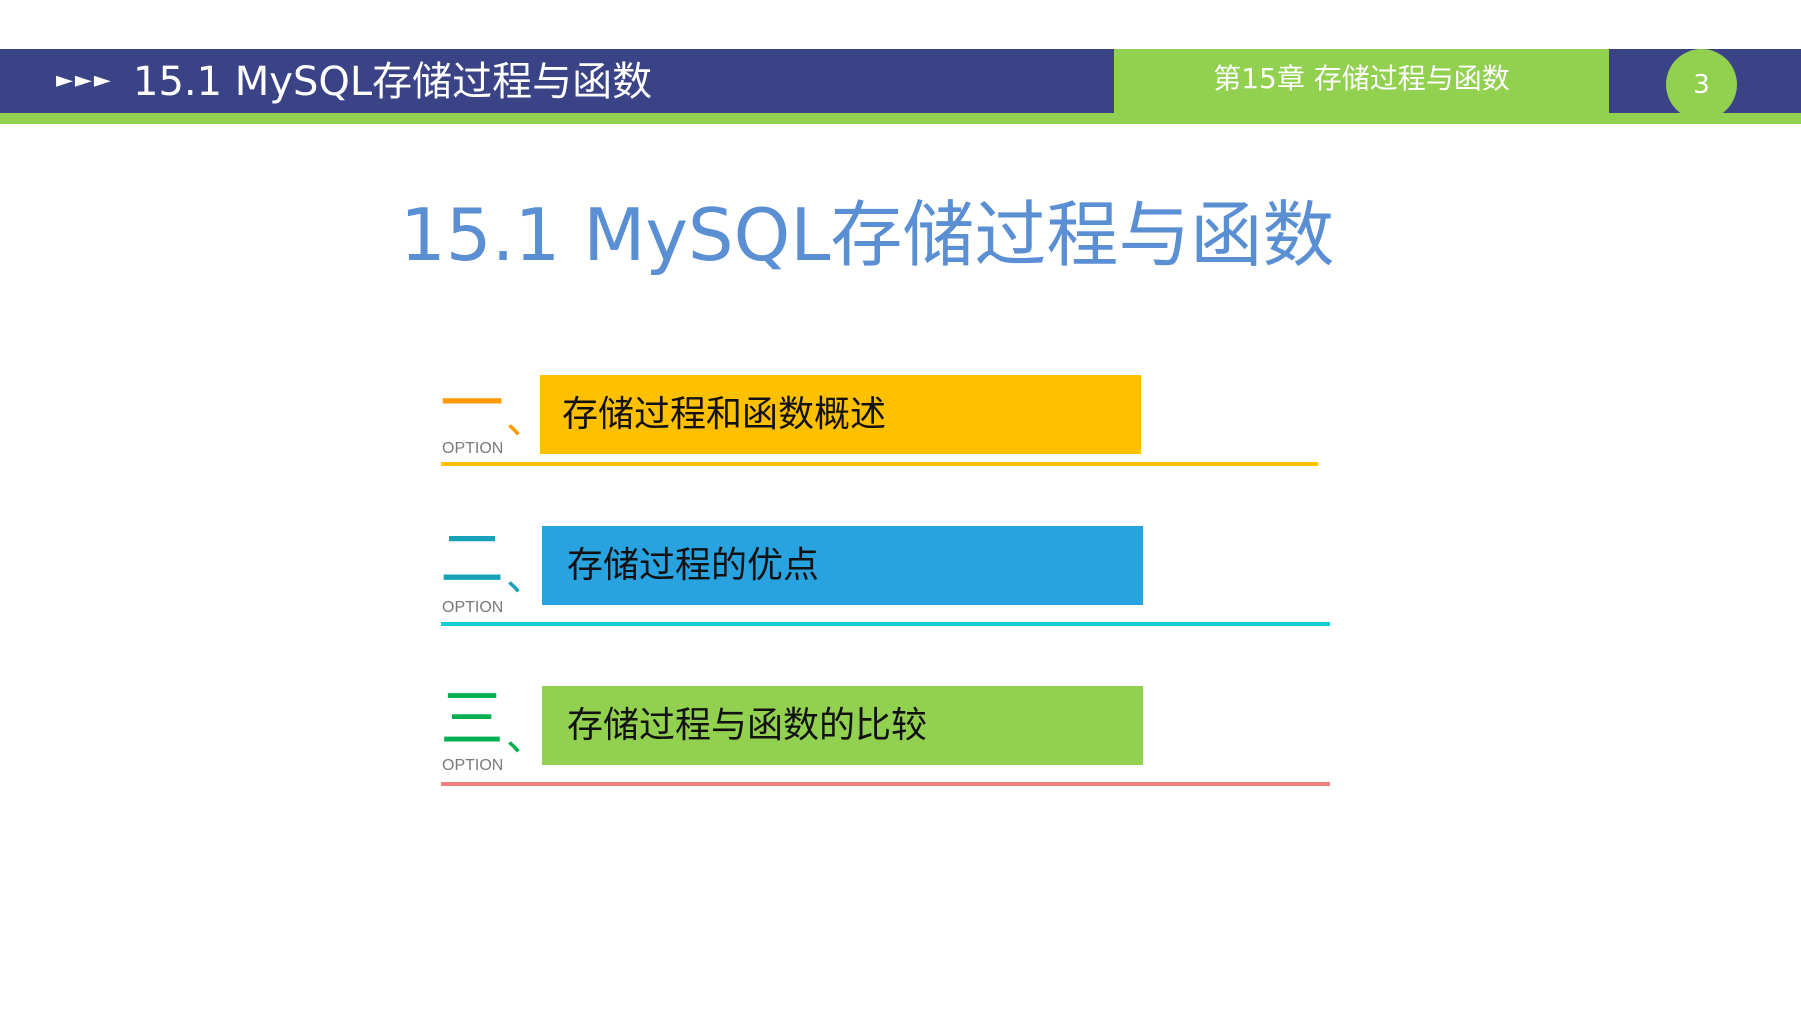  What do you see at coordinates (1361, 78) in the screenshot?
I see `chapter-label: 第15章 存储过程与函数` at bounding box center [1361, 78].